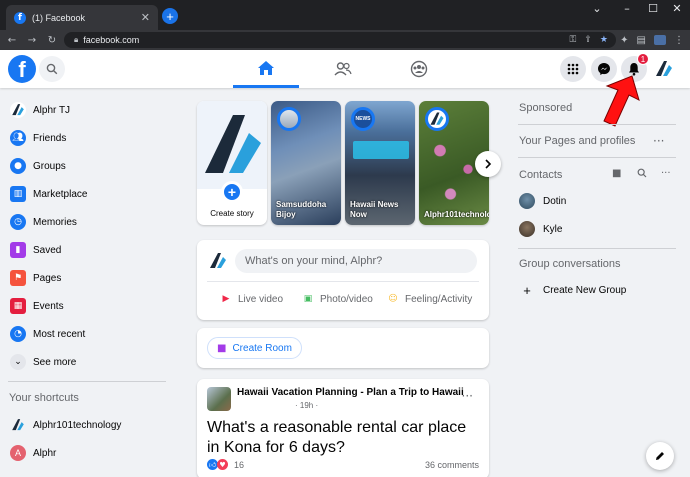  I want to click on chevron-right-icon, so click(488, 164).